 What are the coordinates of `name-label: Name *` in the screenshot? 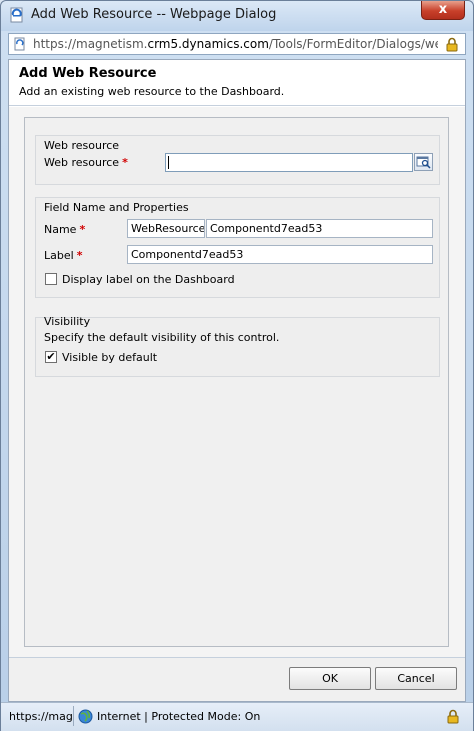 It's located at (64, 229).